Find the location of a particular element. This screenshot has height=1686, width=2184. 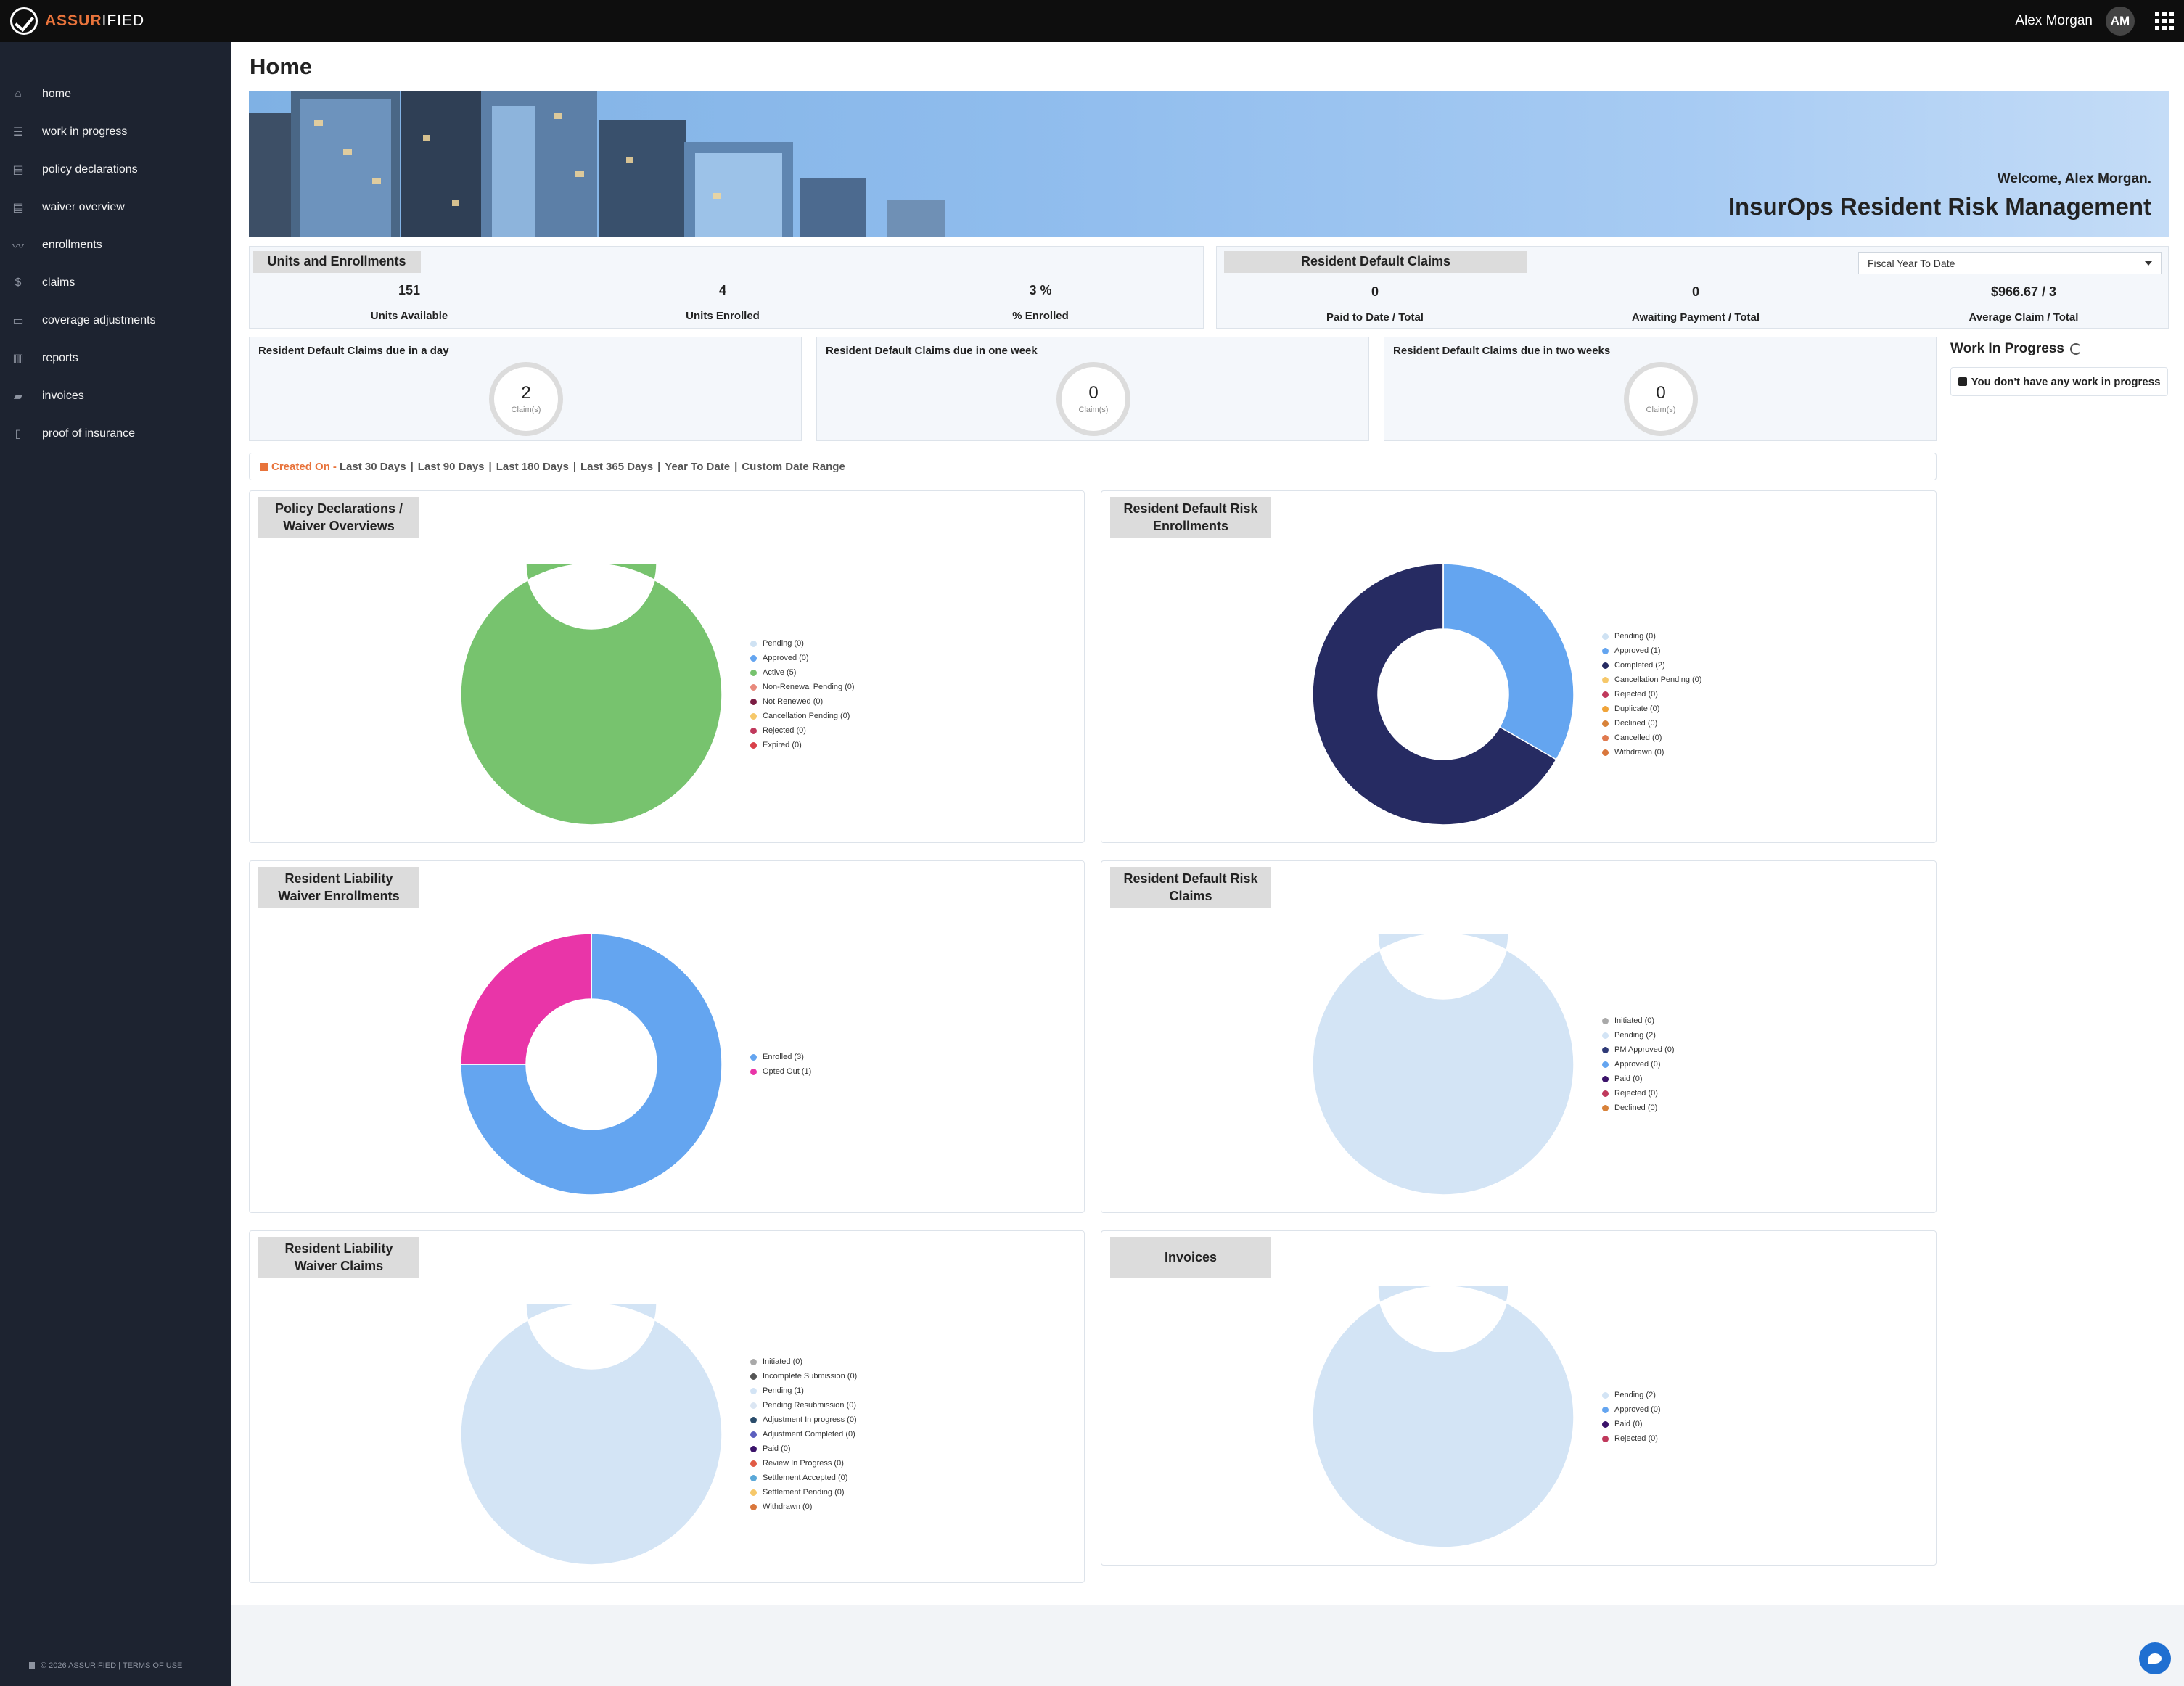

legend-item: Incomplete Submission (0) is located at coordinates (804, 1376).